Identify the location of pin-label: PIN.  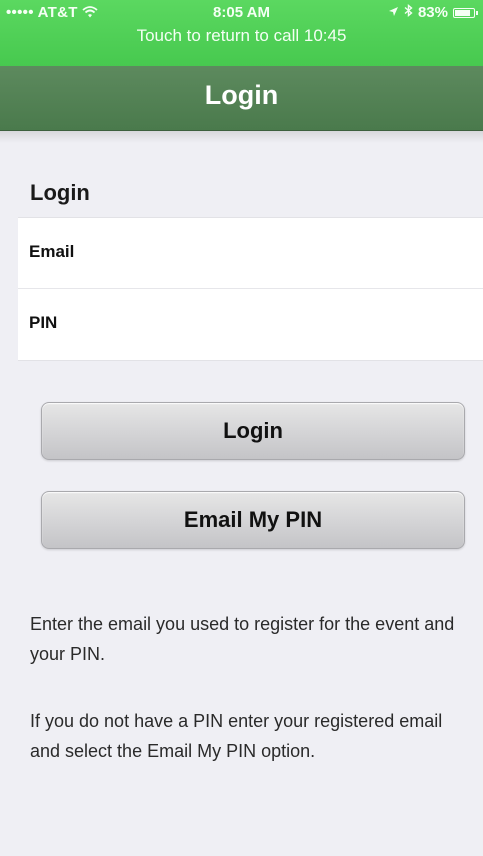
(43, 322).